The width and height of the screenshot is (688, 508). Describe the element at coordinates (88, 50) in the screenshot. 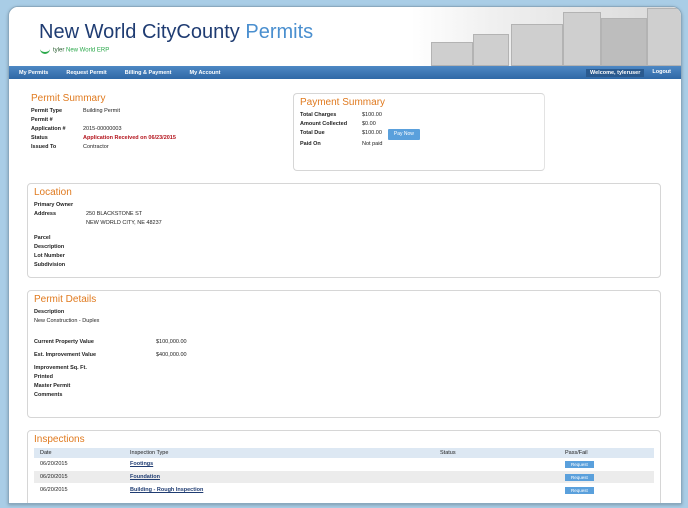

I see `logo-subtext: New World ERP` at that location.